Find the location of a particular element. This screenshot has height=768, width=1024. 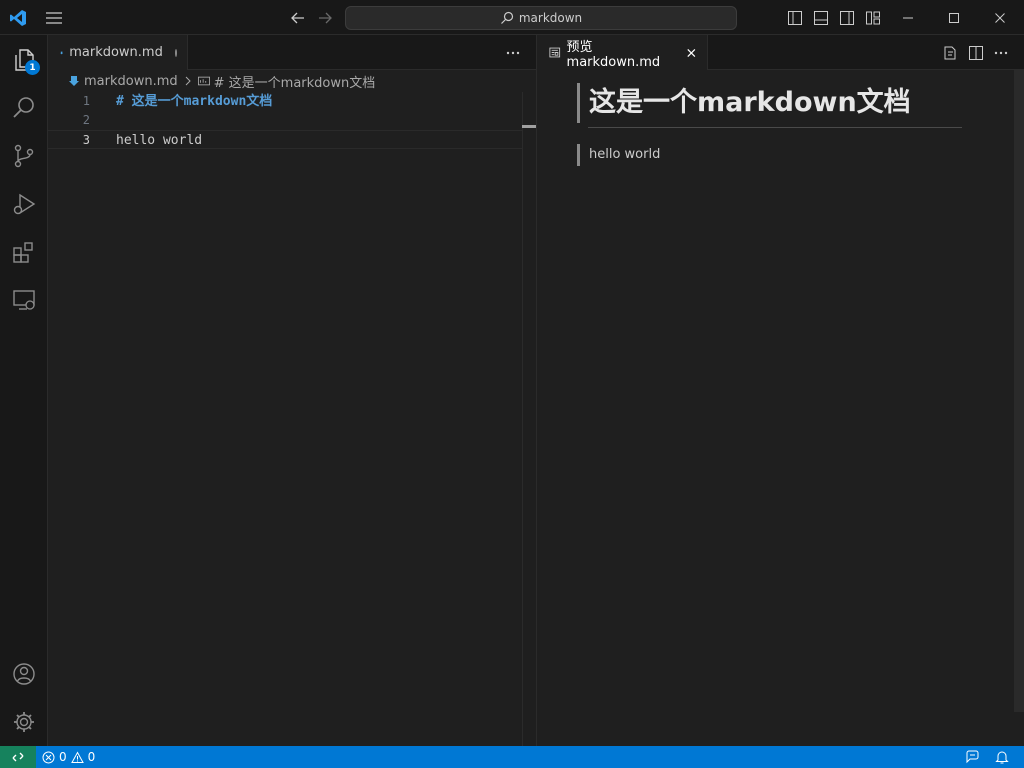

remote-explorer-icon is located at coordinates (24, 300).